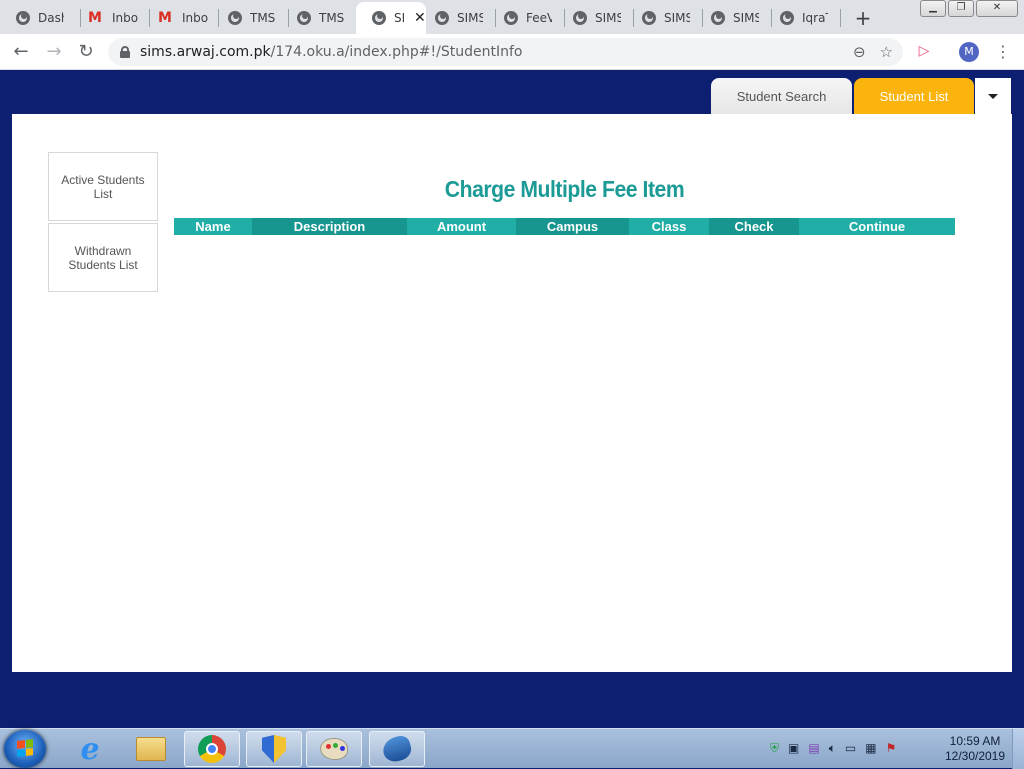 The width and height of the screenshot is (1024, 769). Describe the element at coordinates (400, 18) in the screenshot. I see `tab-title: SI` at that location.